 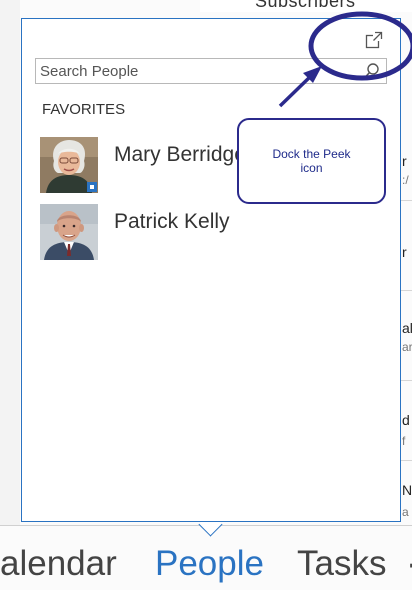 What do you see at coordinates (374, 40) in the screenshot?
I see `dock-peek-icon` at bounding box center [374, 40].